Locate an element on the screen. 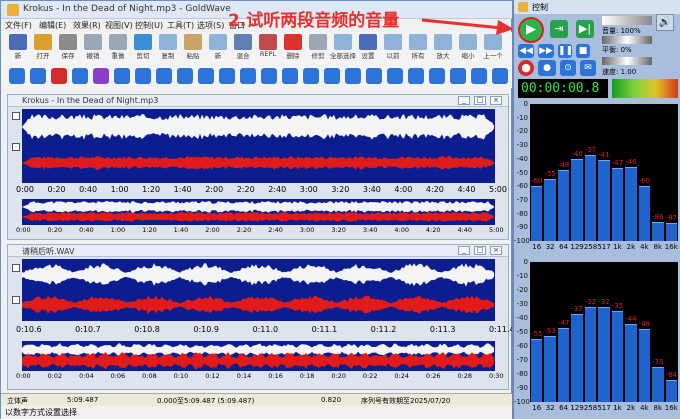  toolbar-button-undo: 撤销 is located at coordinates (93, 48).